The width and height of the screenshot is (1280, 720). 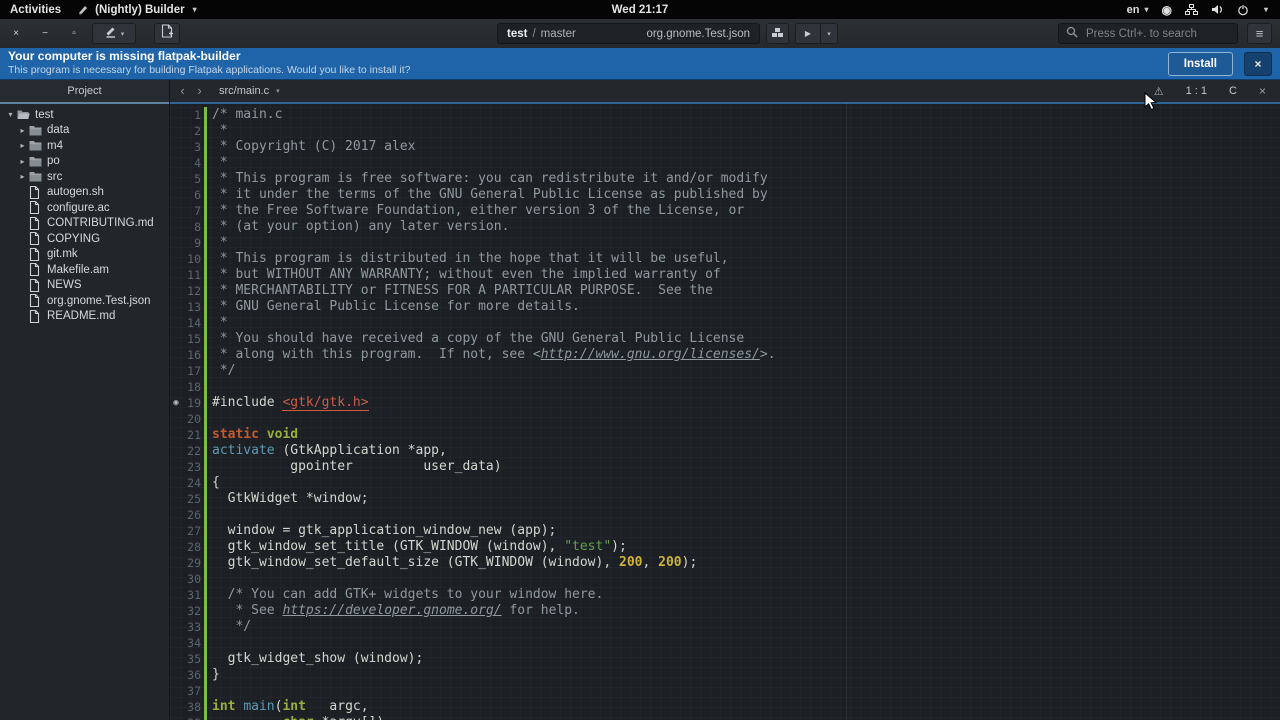 I want to click on open-file-title: src/main.c, so click(x=244, y=91).